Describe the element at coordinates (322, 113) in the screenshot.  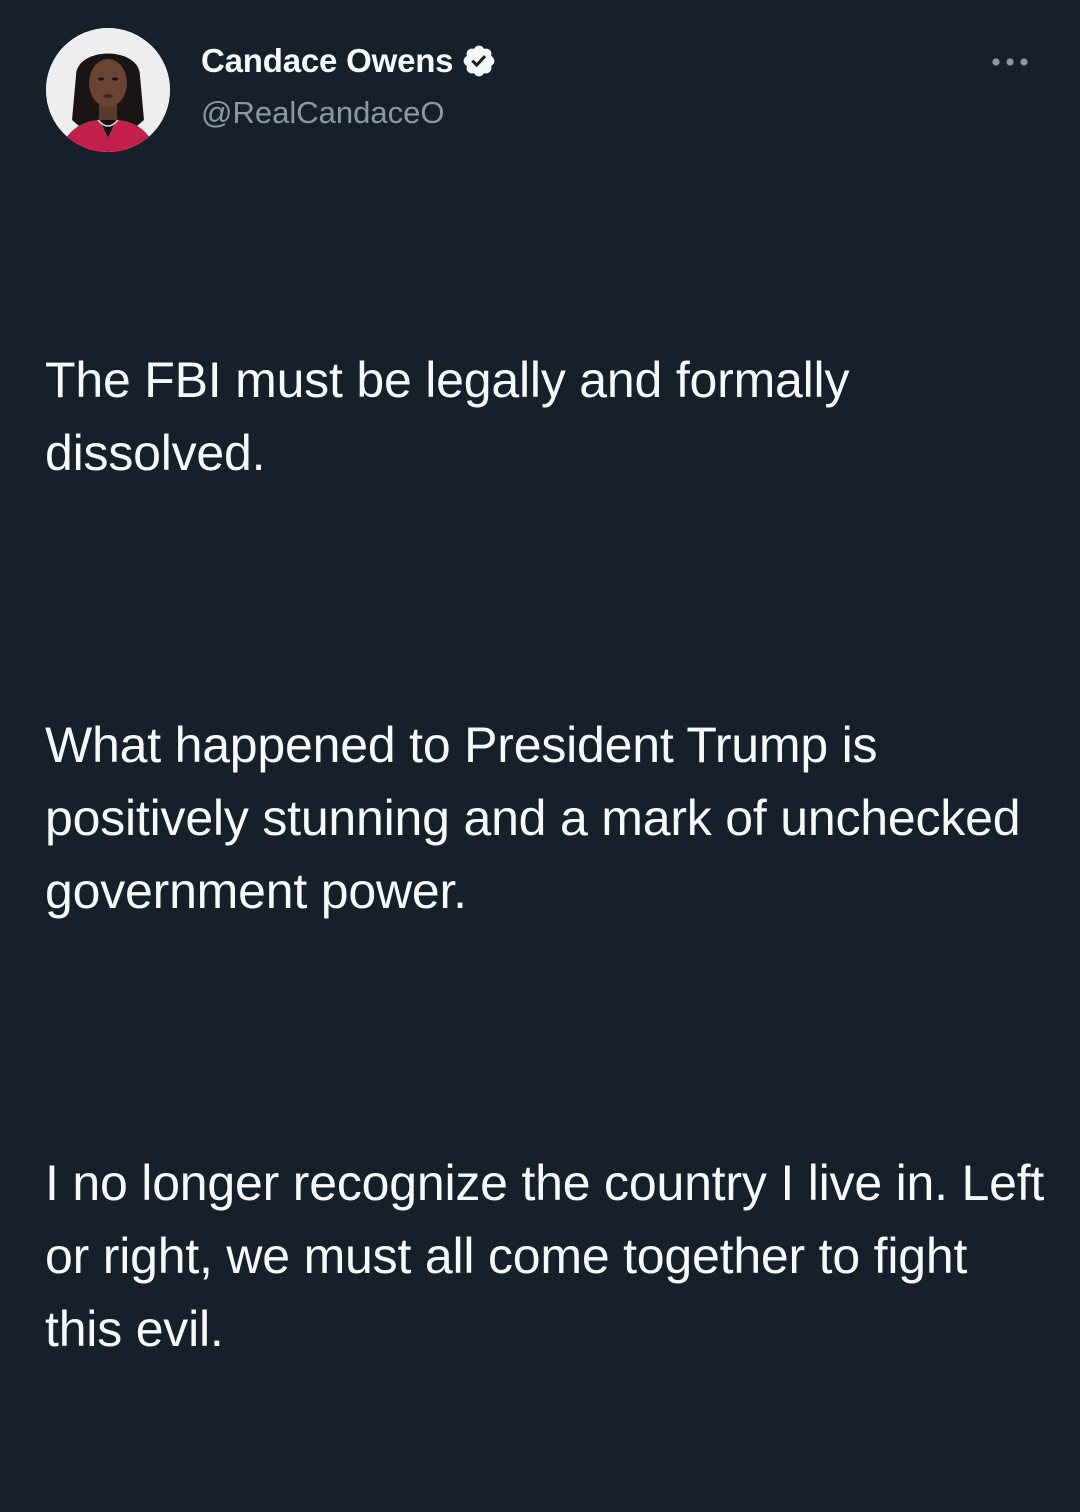
I see `author-handle: @RealCandaceO` at that location.